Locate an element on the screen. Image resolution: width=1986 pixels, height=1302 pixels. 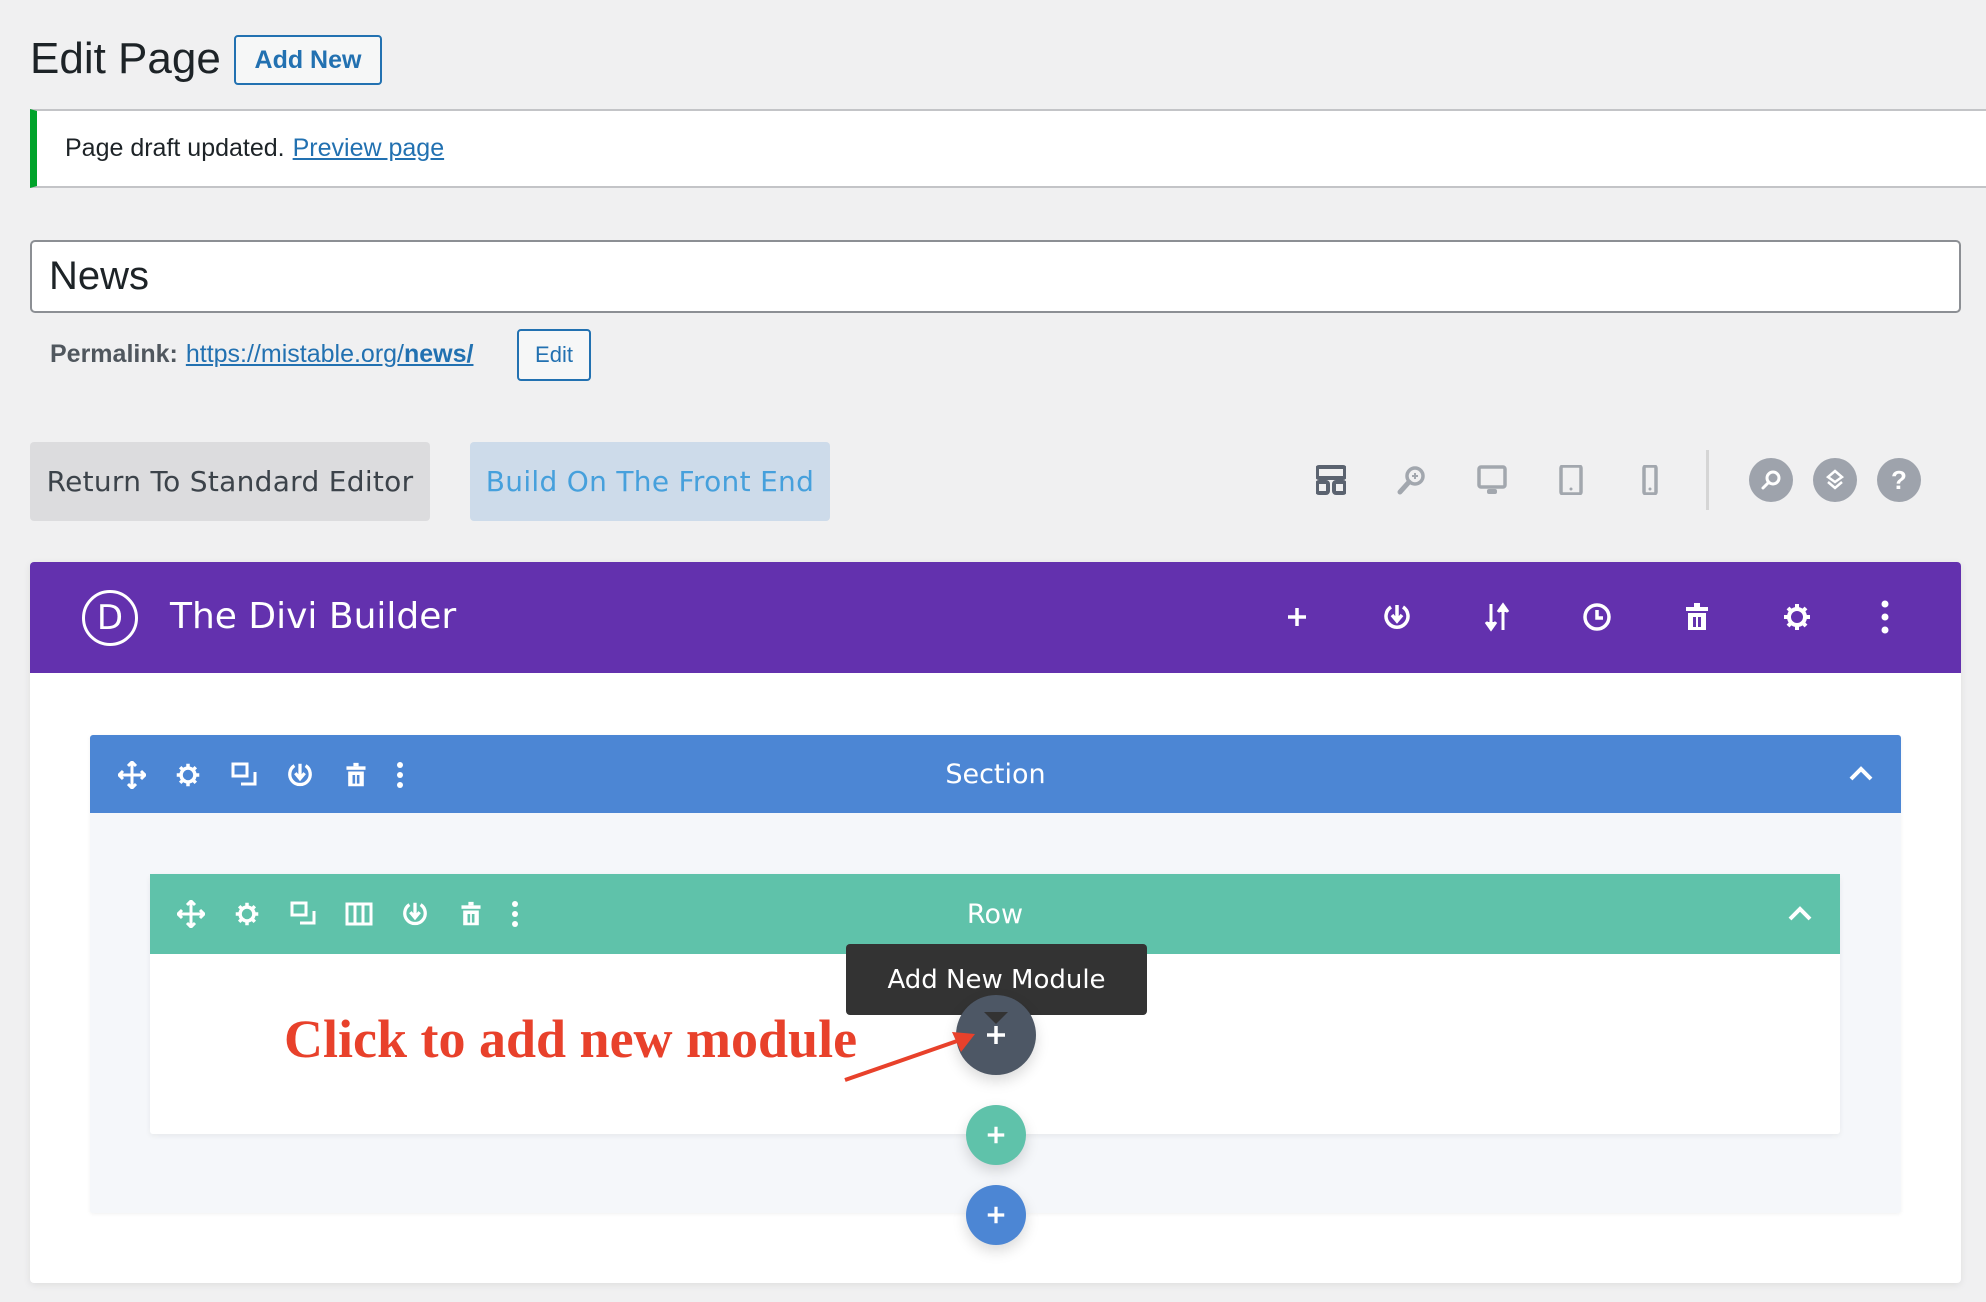
zoom-icon is located at coordinates (1411, 480).